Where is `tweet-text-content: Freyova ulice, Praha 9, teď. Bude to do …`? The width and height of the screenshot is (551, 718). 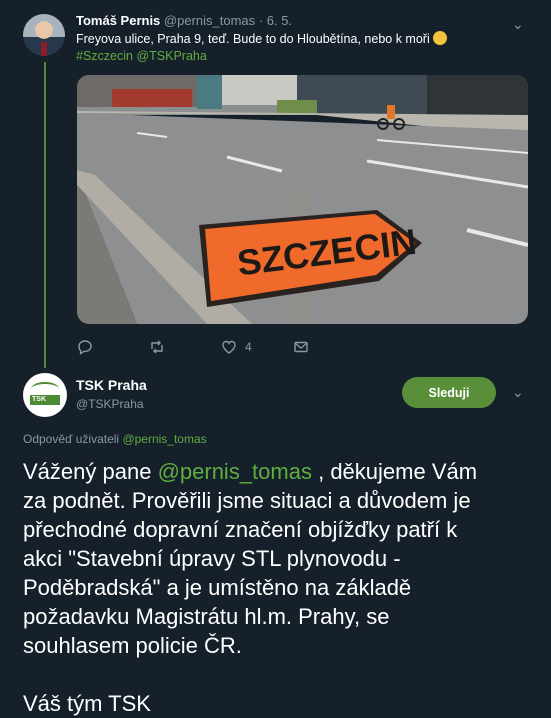 tweet-text-content: Freyova ulice, Praha 9, teď. Bude to do … is located at coordinates (253, 39).